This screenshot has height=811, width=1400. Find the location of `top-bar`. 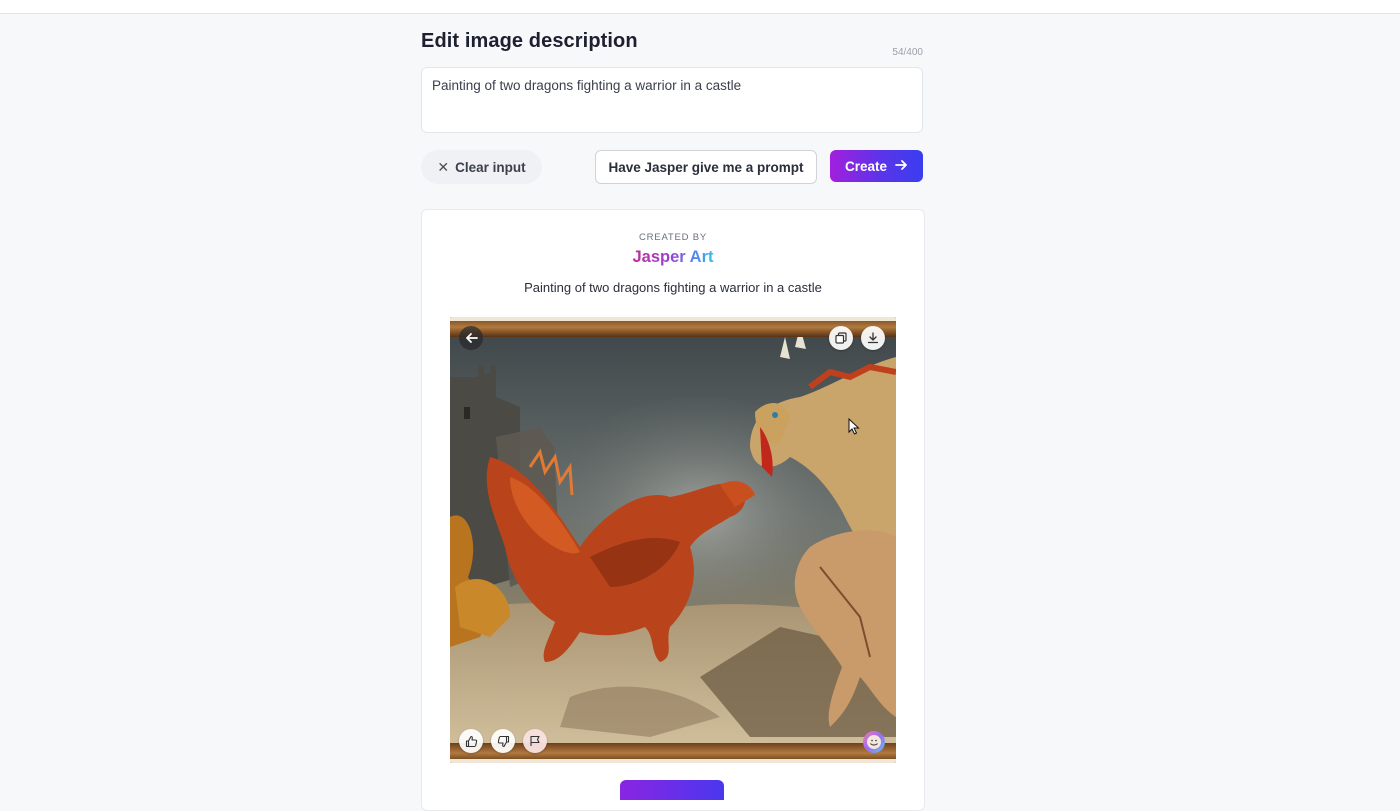

top-bar is located at coordinates (700, 7).